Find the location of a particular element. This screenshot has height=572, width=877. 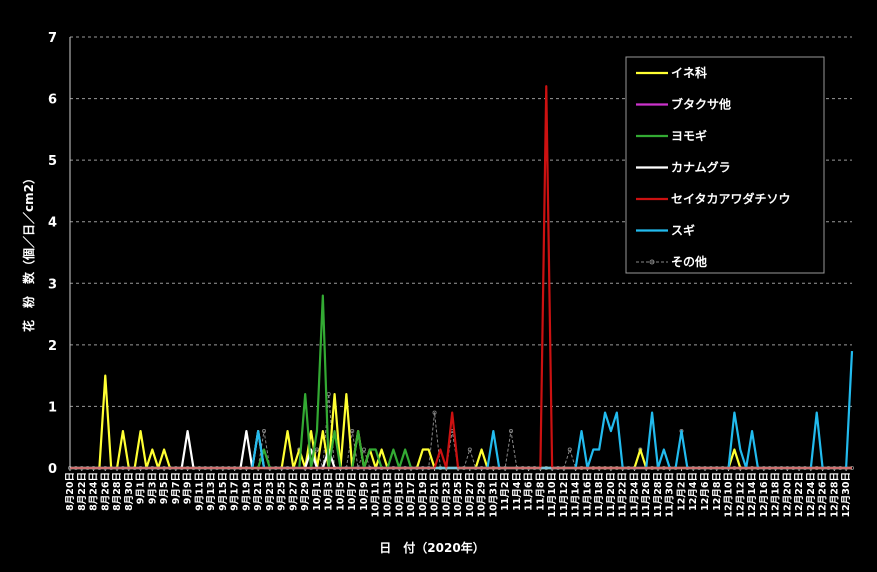

x-tick-label: 11月14日 is located at coordinates (576, 494).